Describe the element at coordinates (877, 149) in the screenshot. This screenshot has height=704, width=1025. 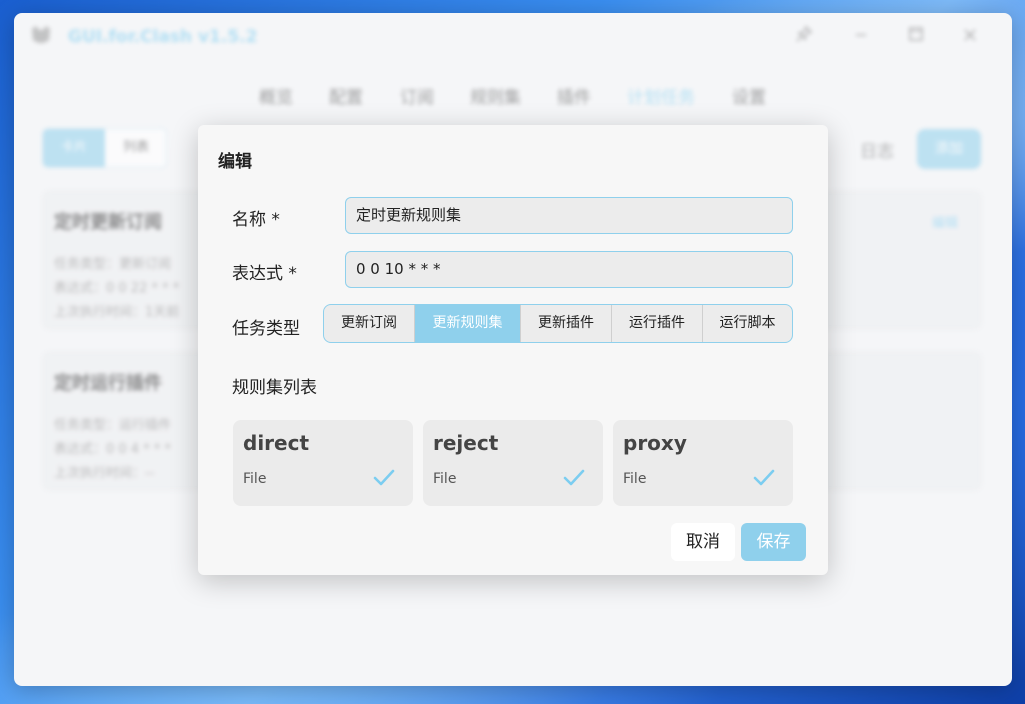
I see `log-button: 日志` at that location.